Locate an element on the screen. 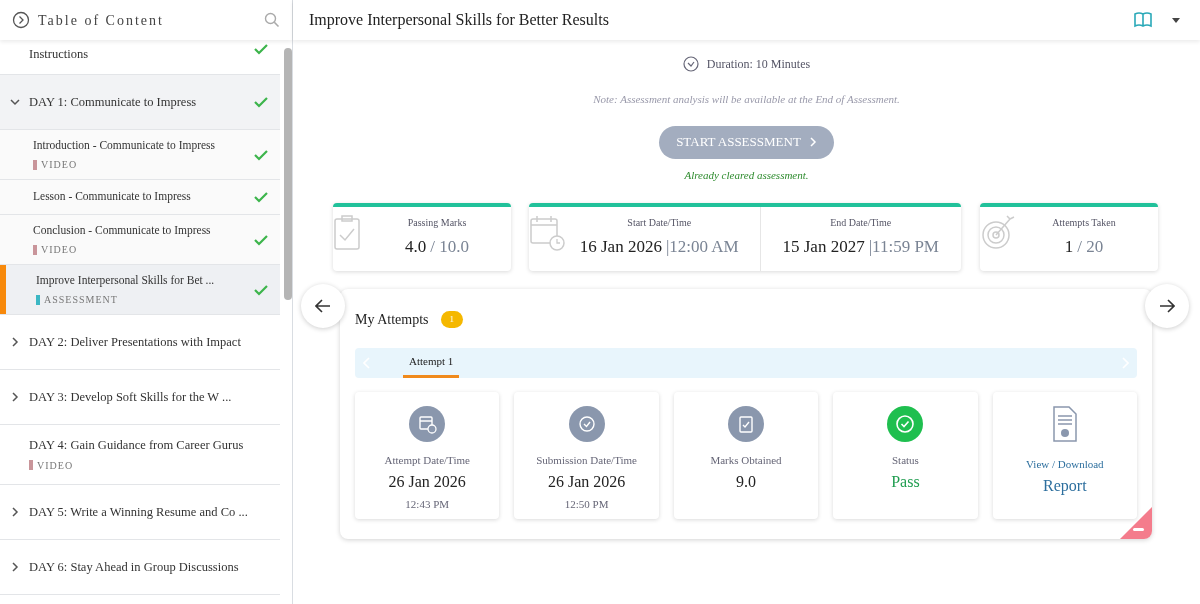  report-link: Report is located at coordinates (1065, 485).